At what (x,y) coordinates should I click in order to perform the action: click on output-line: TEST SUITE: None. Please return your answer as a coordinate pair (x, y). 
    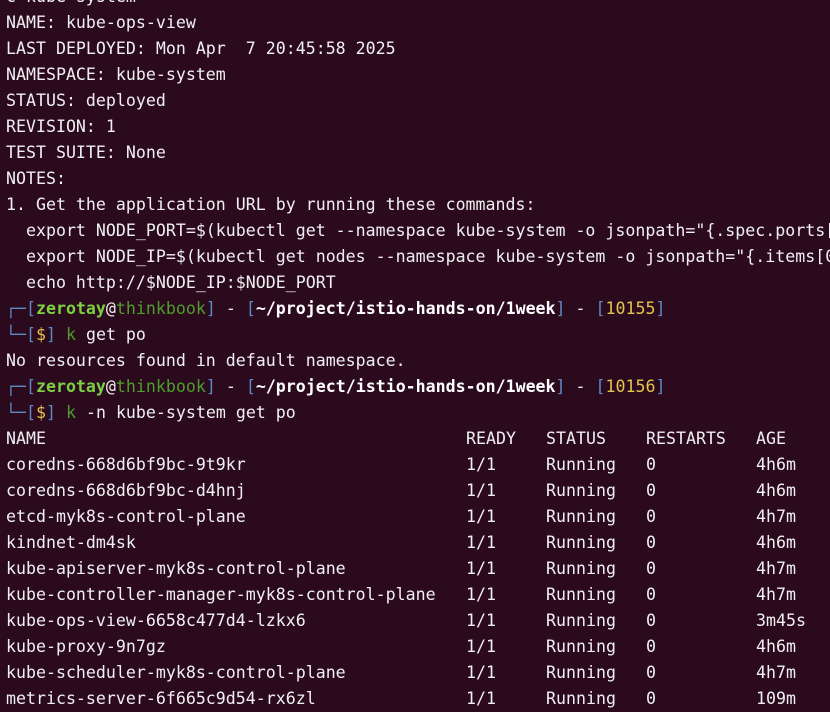
    Looking at the image, I should click on (86, 152).